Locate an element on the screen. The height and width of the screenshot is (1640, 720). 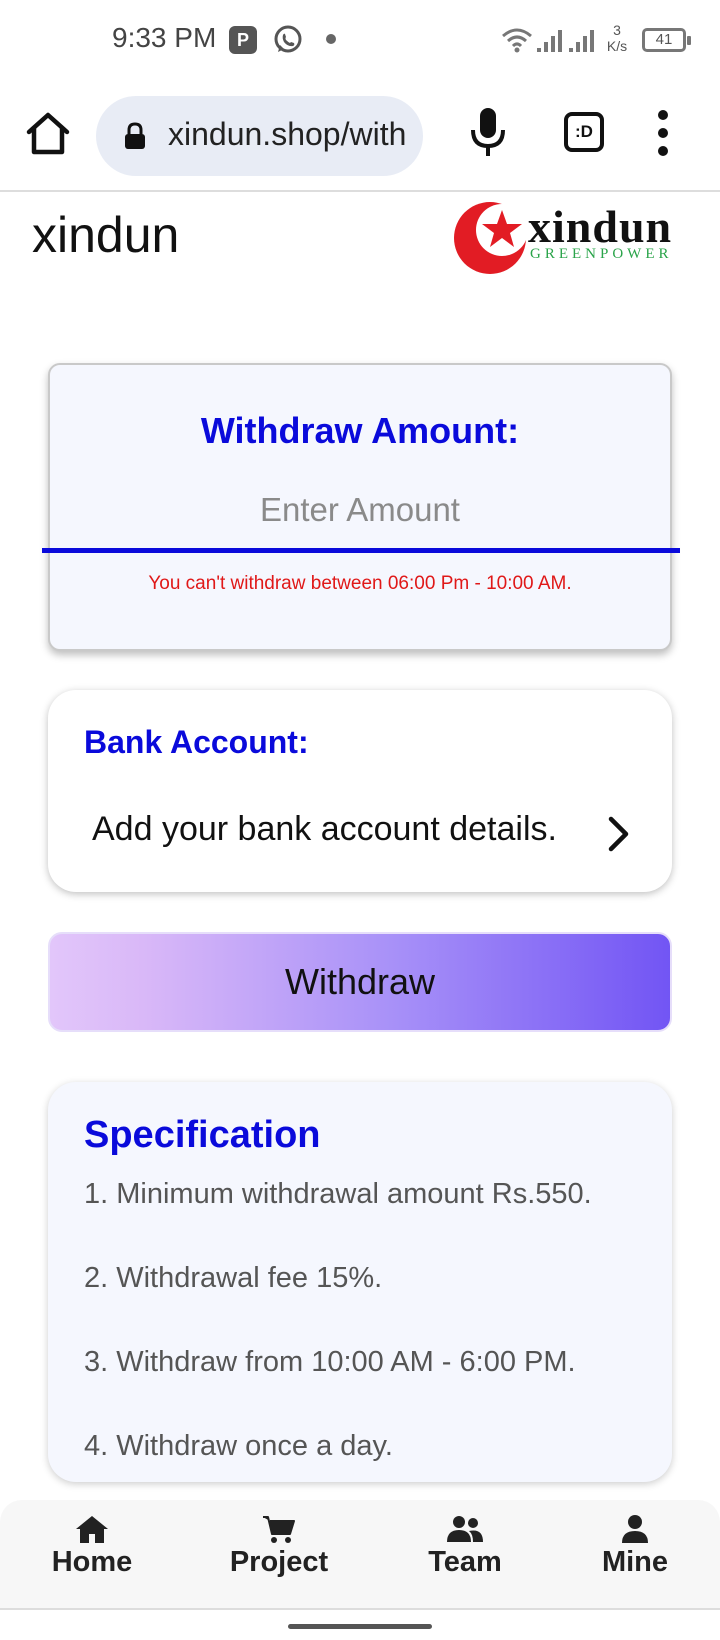
add-bank-account-link: Add your bank account details. is located at coordinates (360, 840).